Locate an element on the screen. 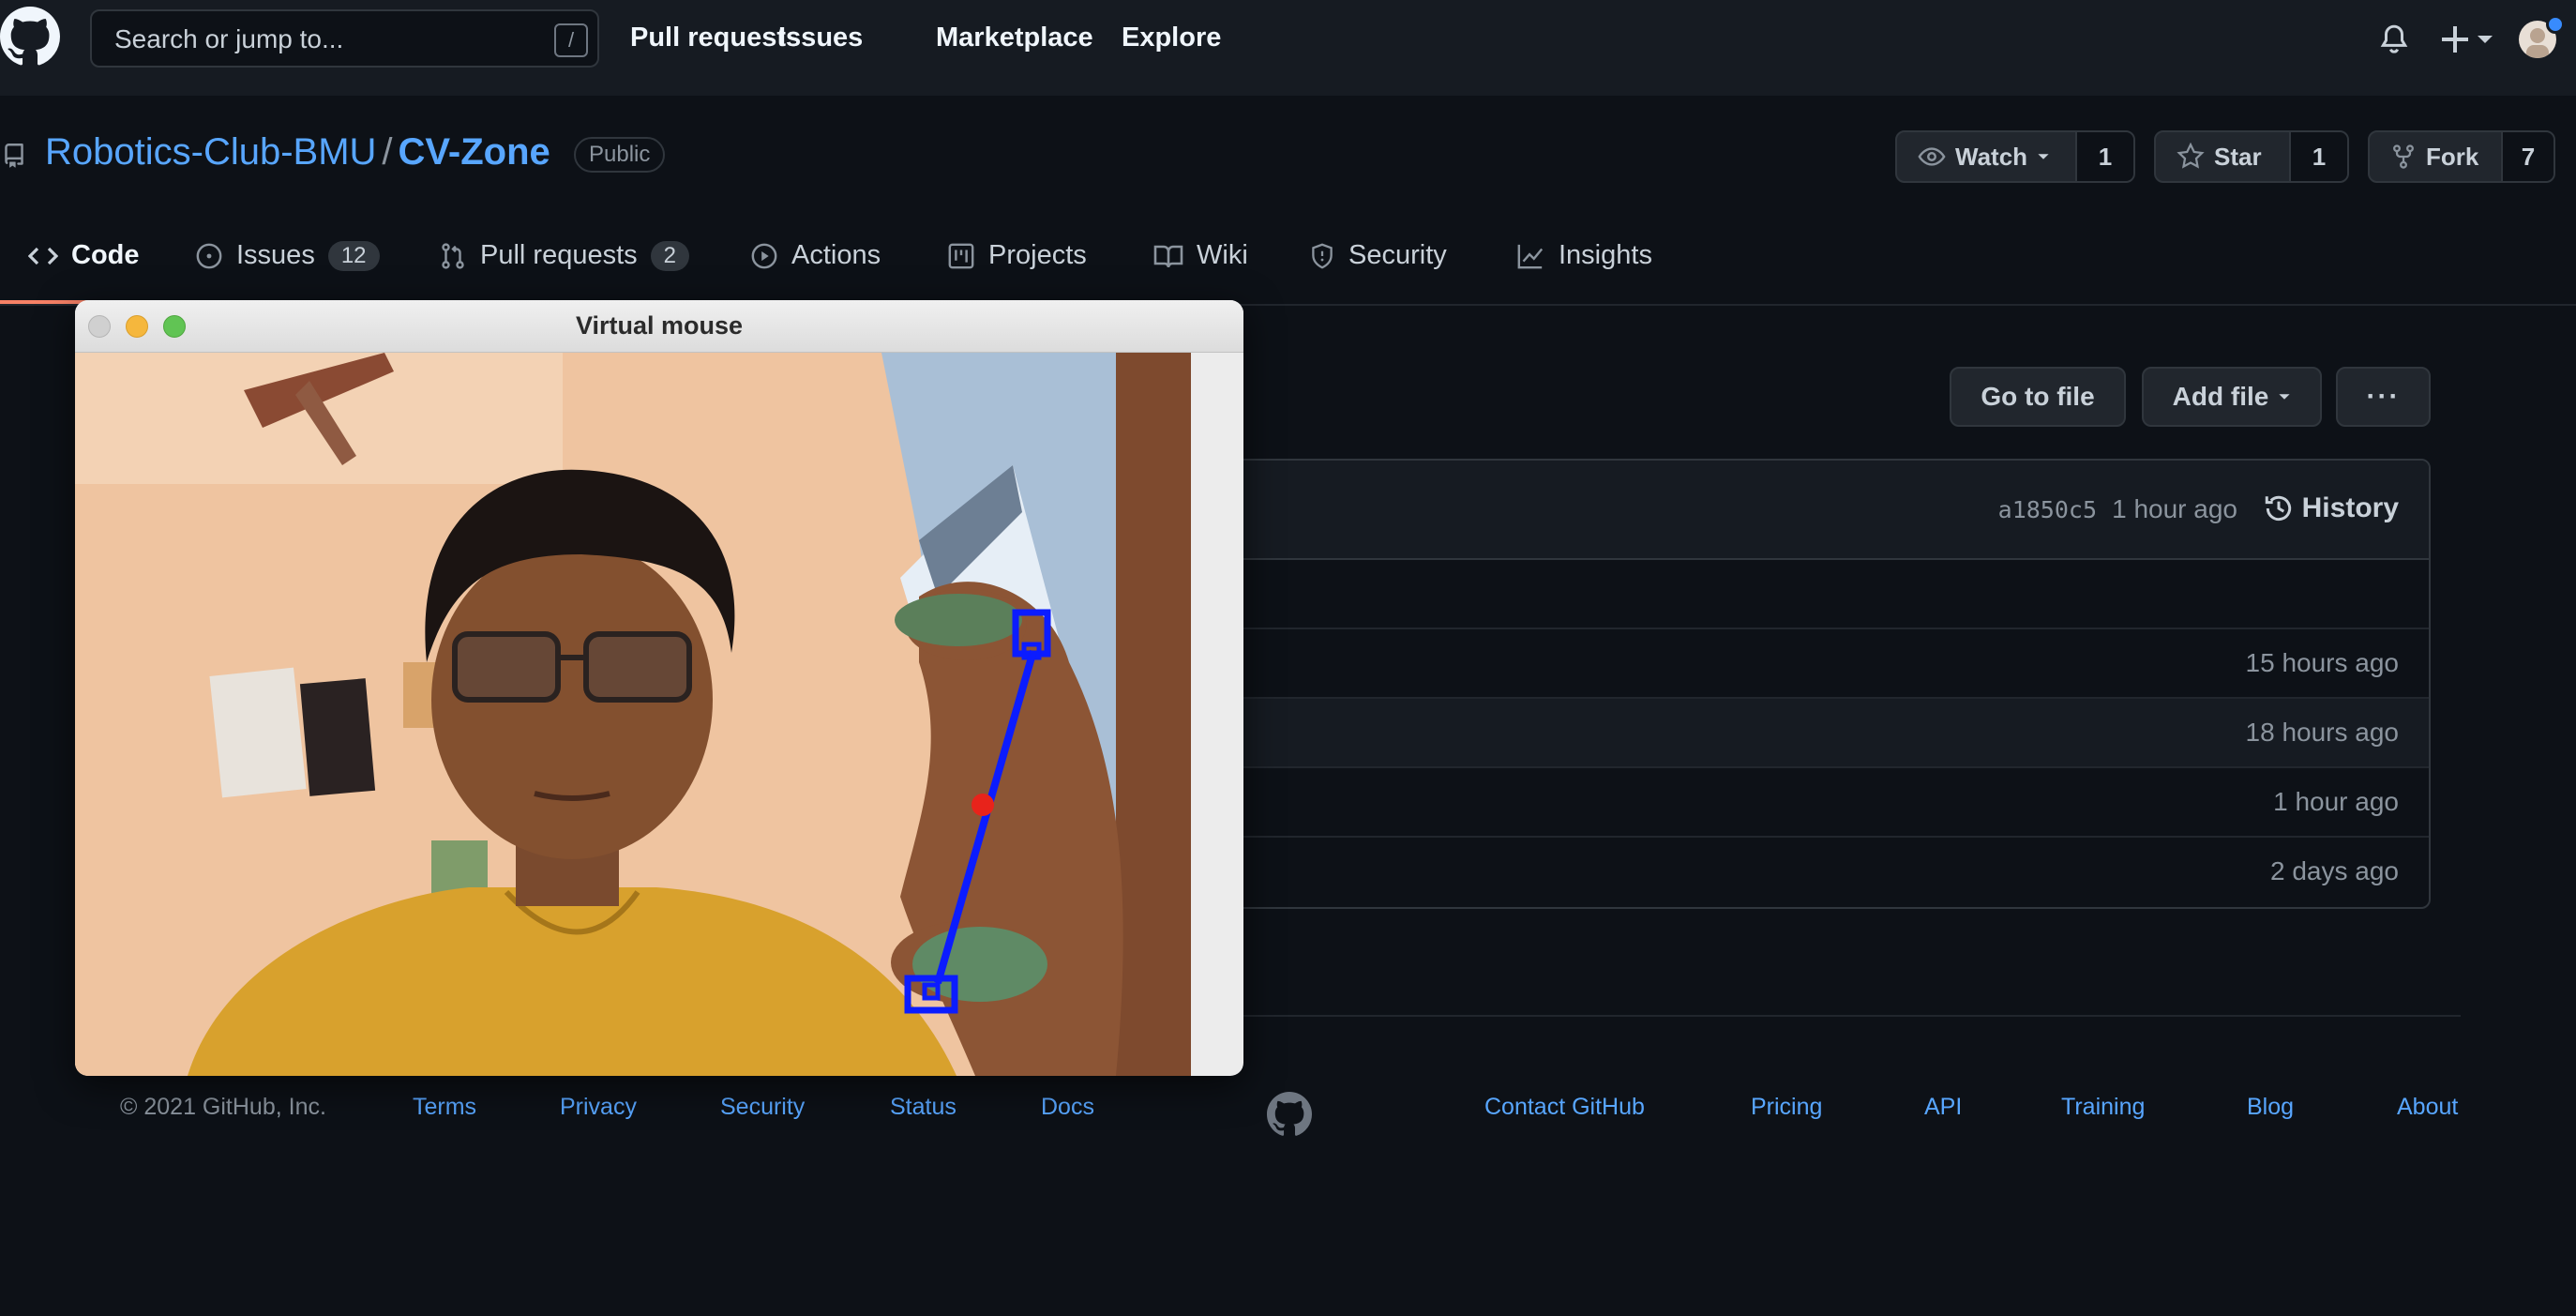  file-row is located at coordinates (1820, 594).